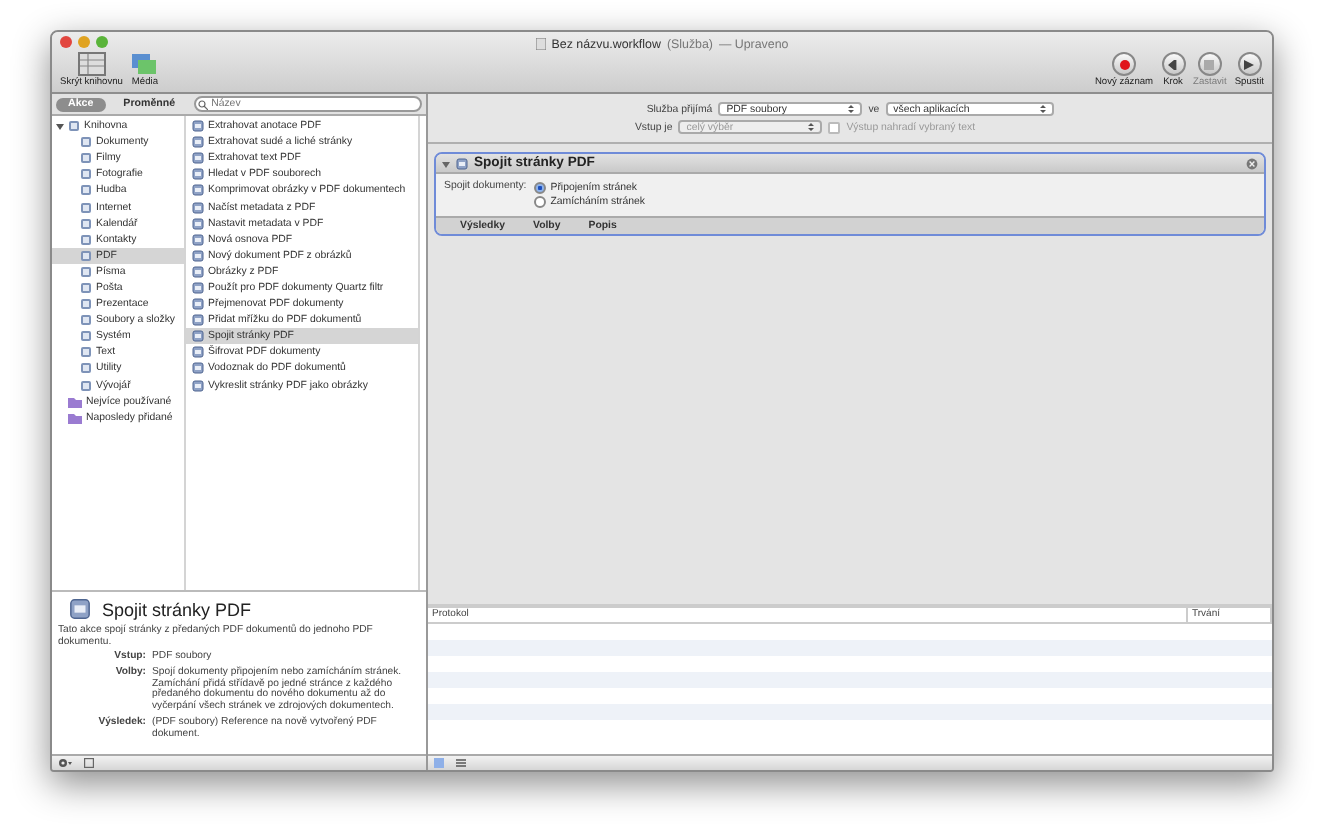 This screenshot has width=1320, height=840. I want to click on description-icon, so click(89, 763).